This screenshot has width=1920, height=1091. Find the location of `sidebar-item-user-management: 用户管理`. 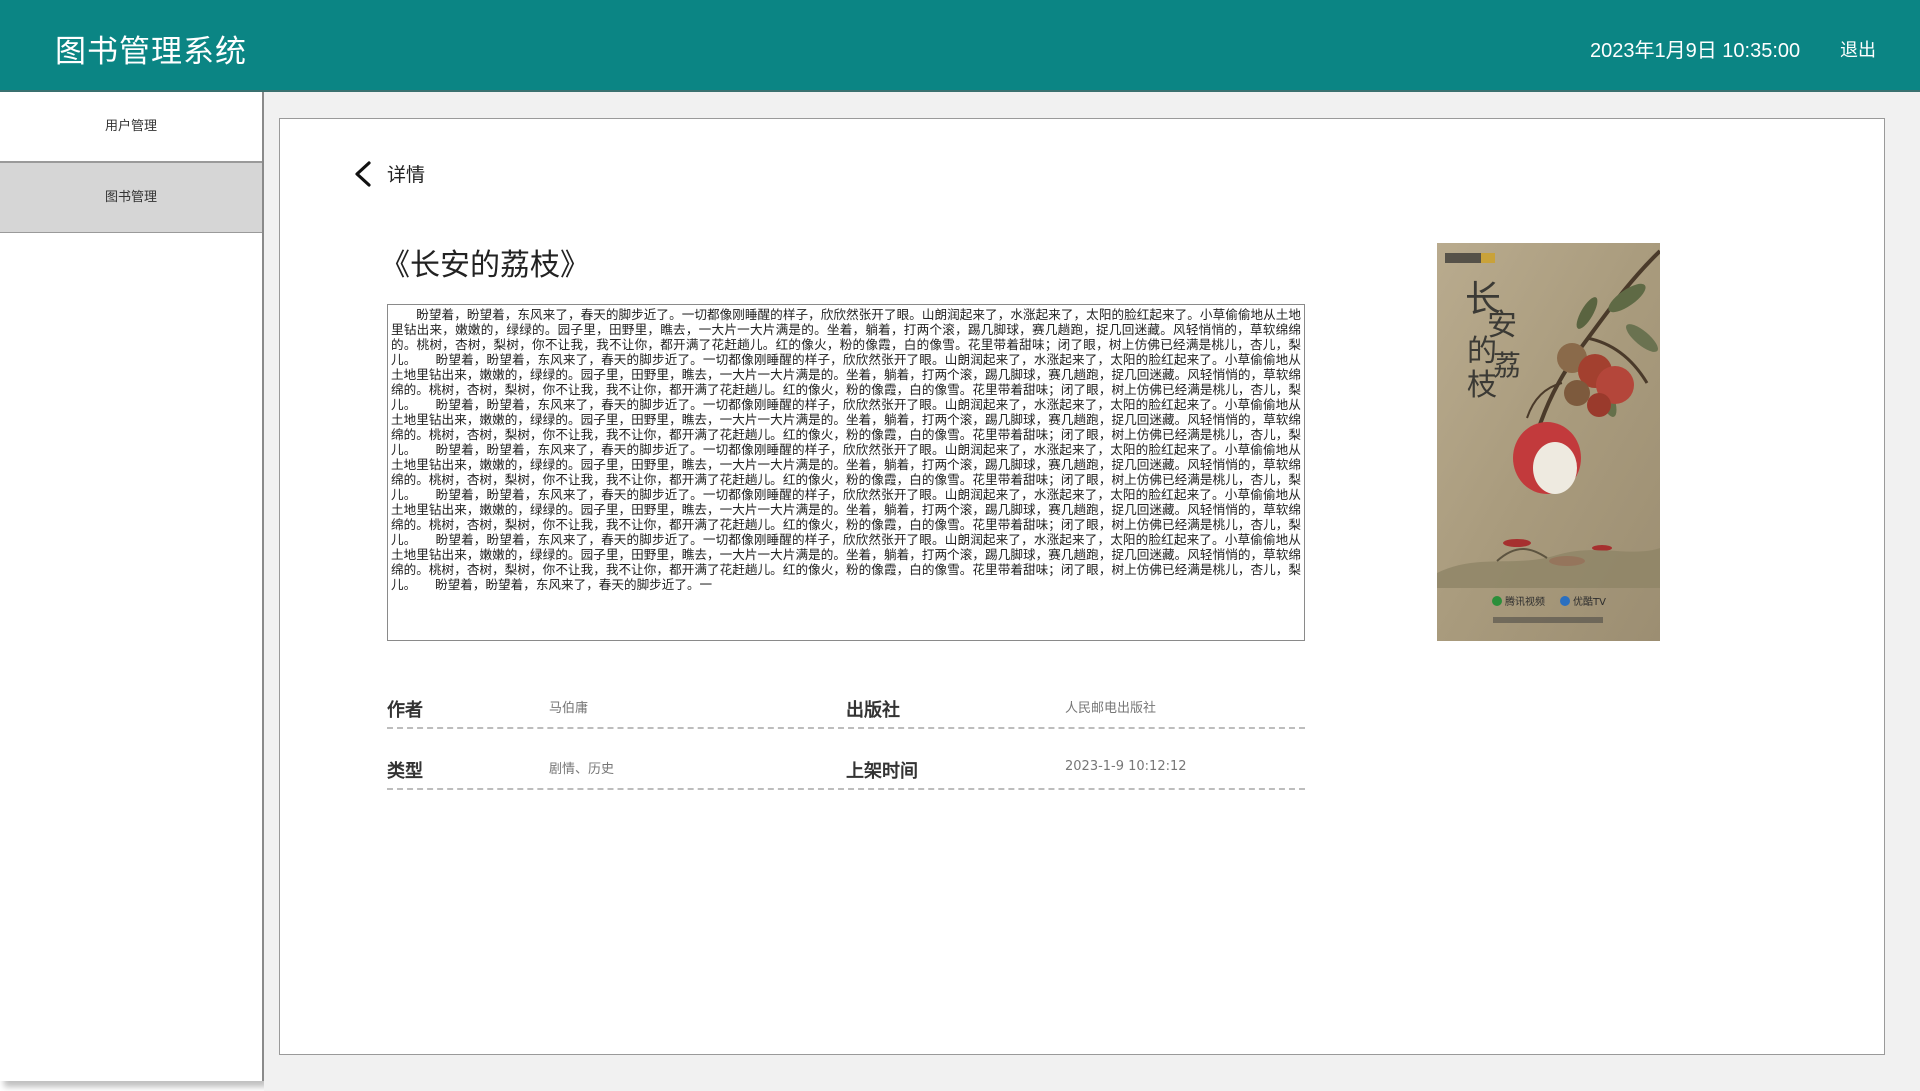

sidebar-item-user-management: 用户管理 is located at coordinates (131, 127).